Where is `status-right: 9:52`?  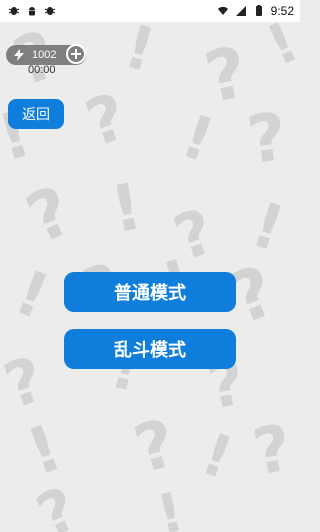
status-right: 9:52 is located at coordinates (255, 11).